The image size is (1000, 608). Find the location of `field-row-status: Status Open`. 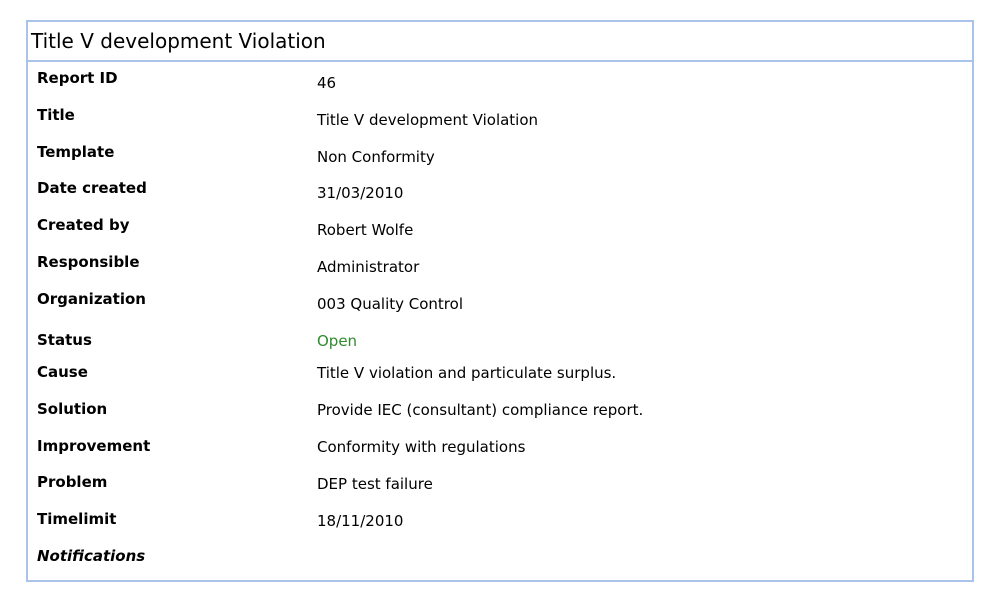

field-row-status: Status Open is located at coordinates (500, 346).